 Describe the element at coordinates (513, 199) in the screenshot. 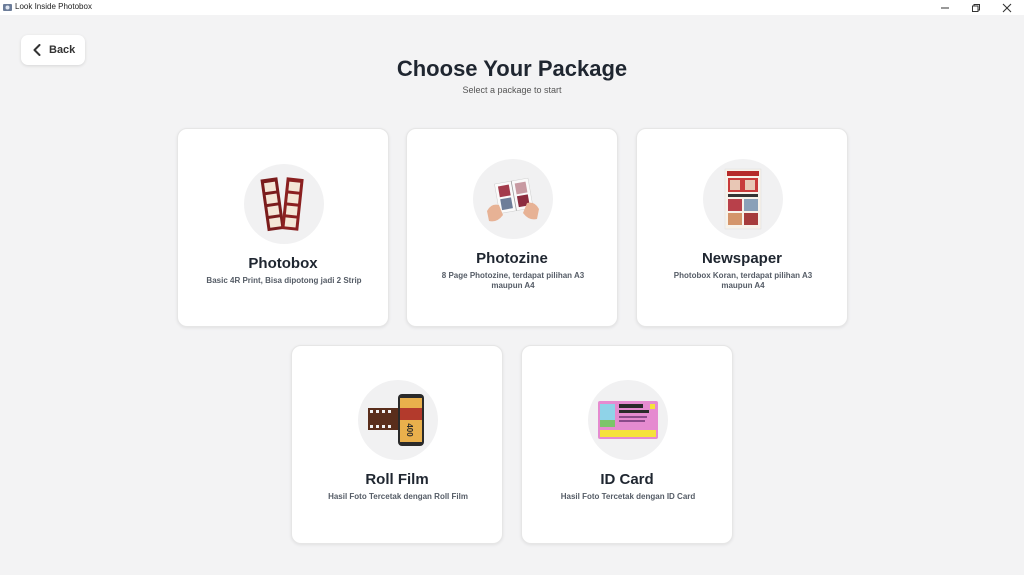

I see `photozine-icon` at that location.